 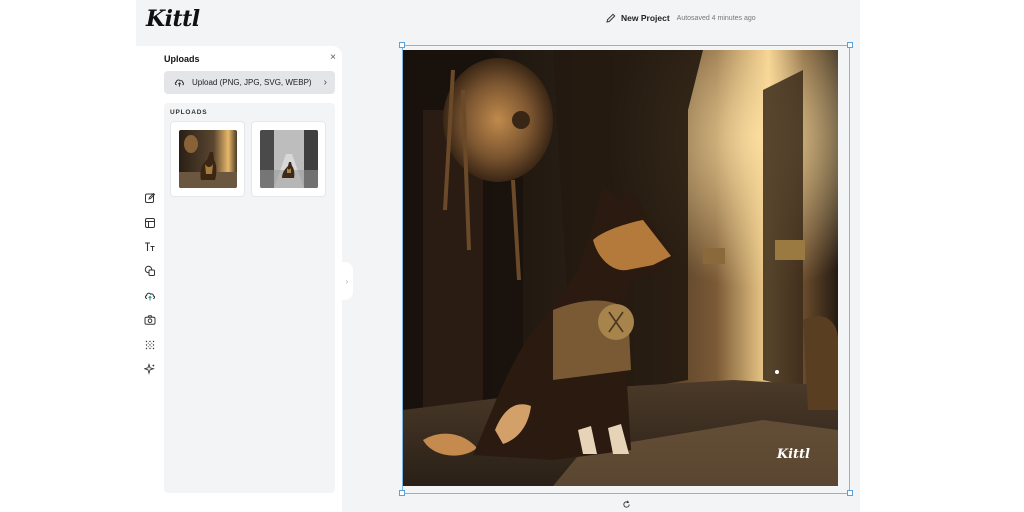 I want to click on watermark-logo: Kittl, so click(x=793, y=454).